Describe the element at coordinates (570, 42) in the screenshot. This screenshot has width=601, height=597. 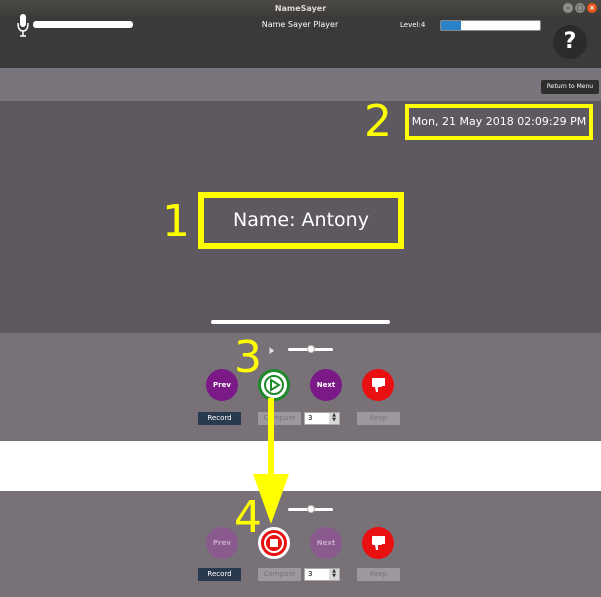
I see `help-button: ?` at that location.